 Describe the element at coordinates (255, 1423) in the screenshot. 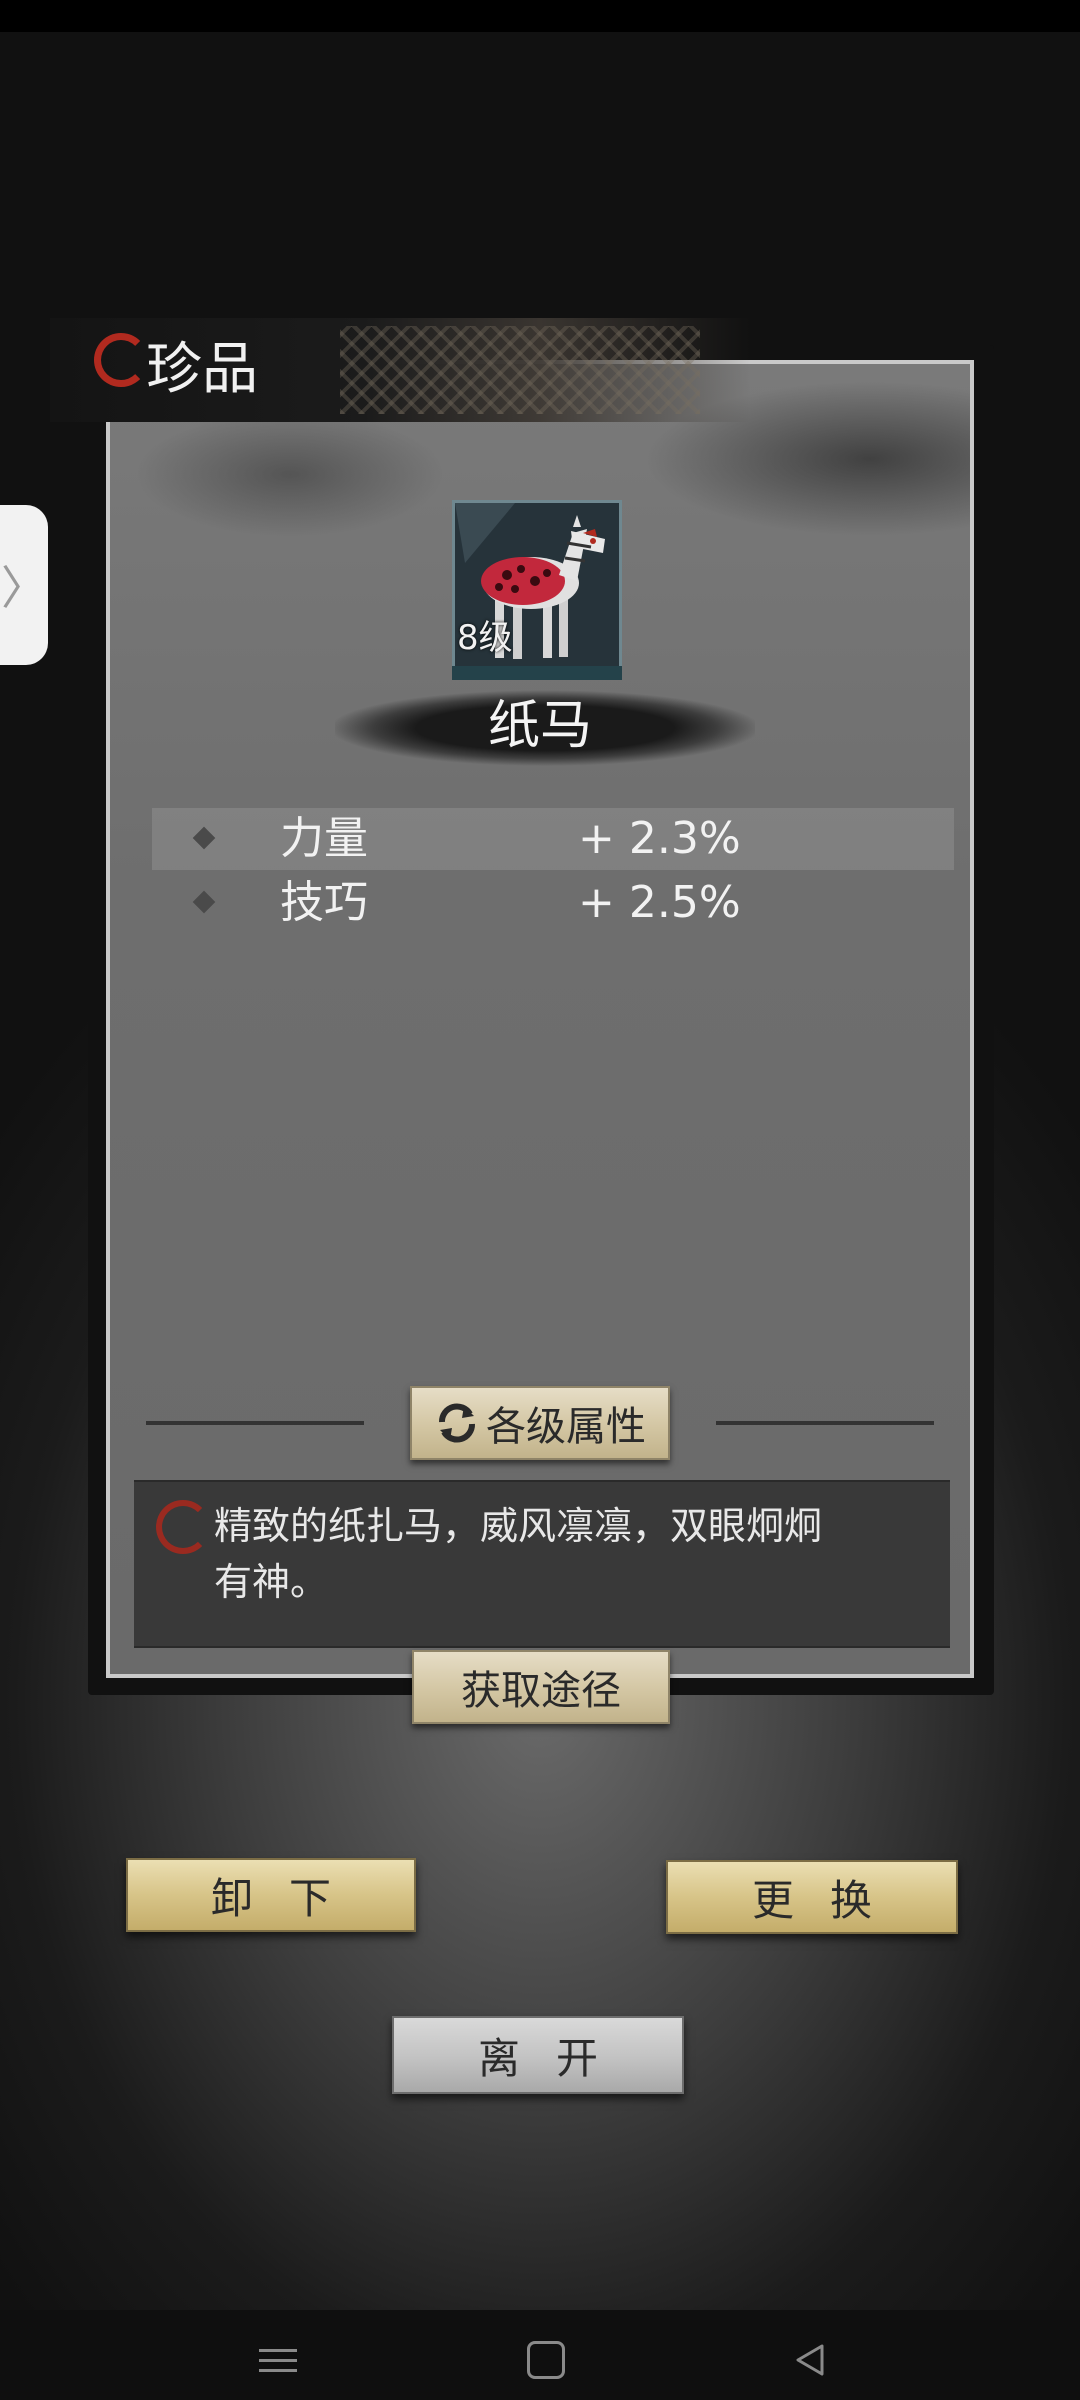

I see `divider-left` at that location.